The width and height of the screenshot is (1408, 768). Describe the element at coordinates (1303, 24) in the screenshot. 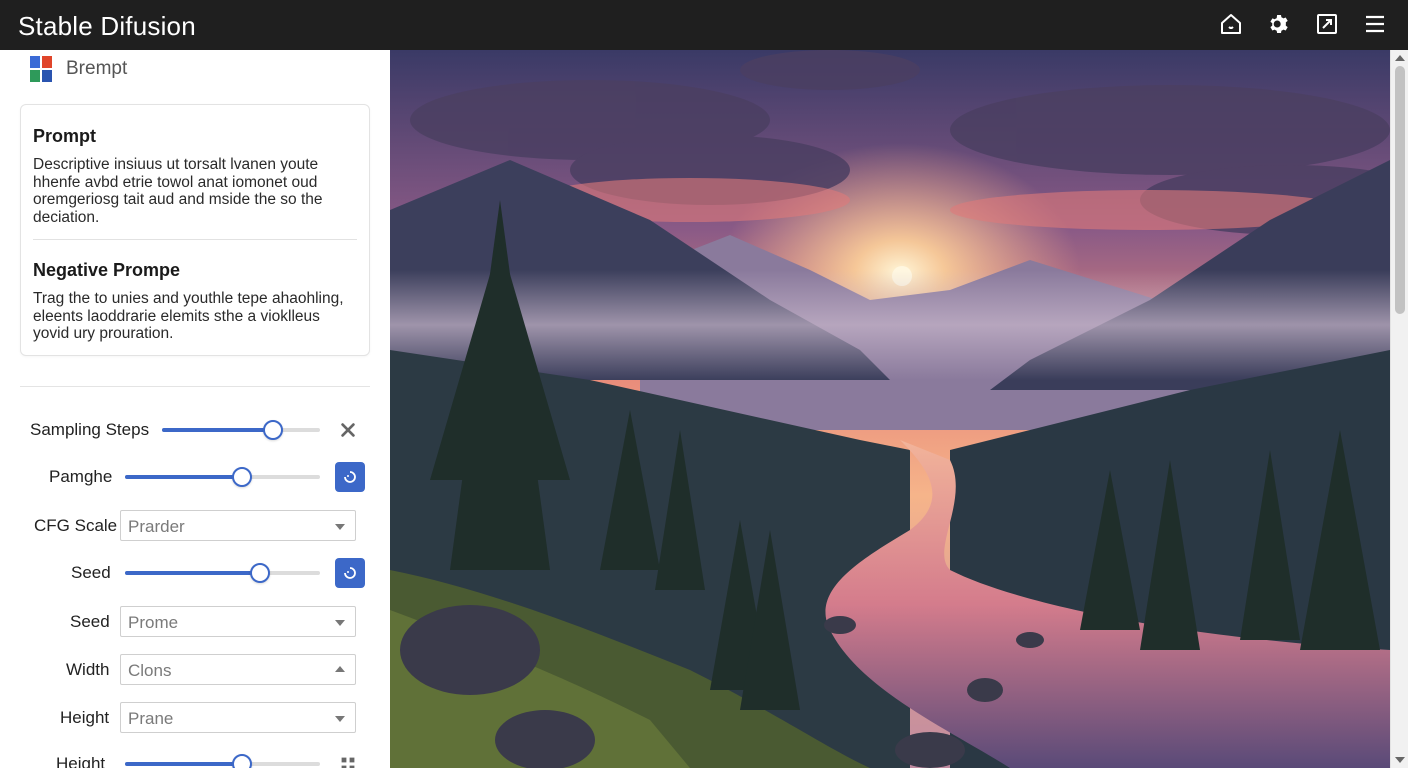

I see `top-icons` at that location.